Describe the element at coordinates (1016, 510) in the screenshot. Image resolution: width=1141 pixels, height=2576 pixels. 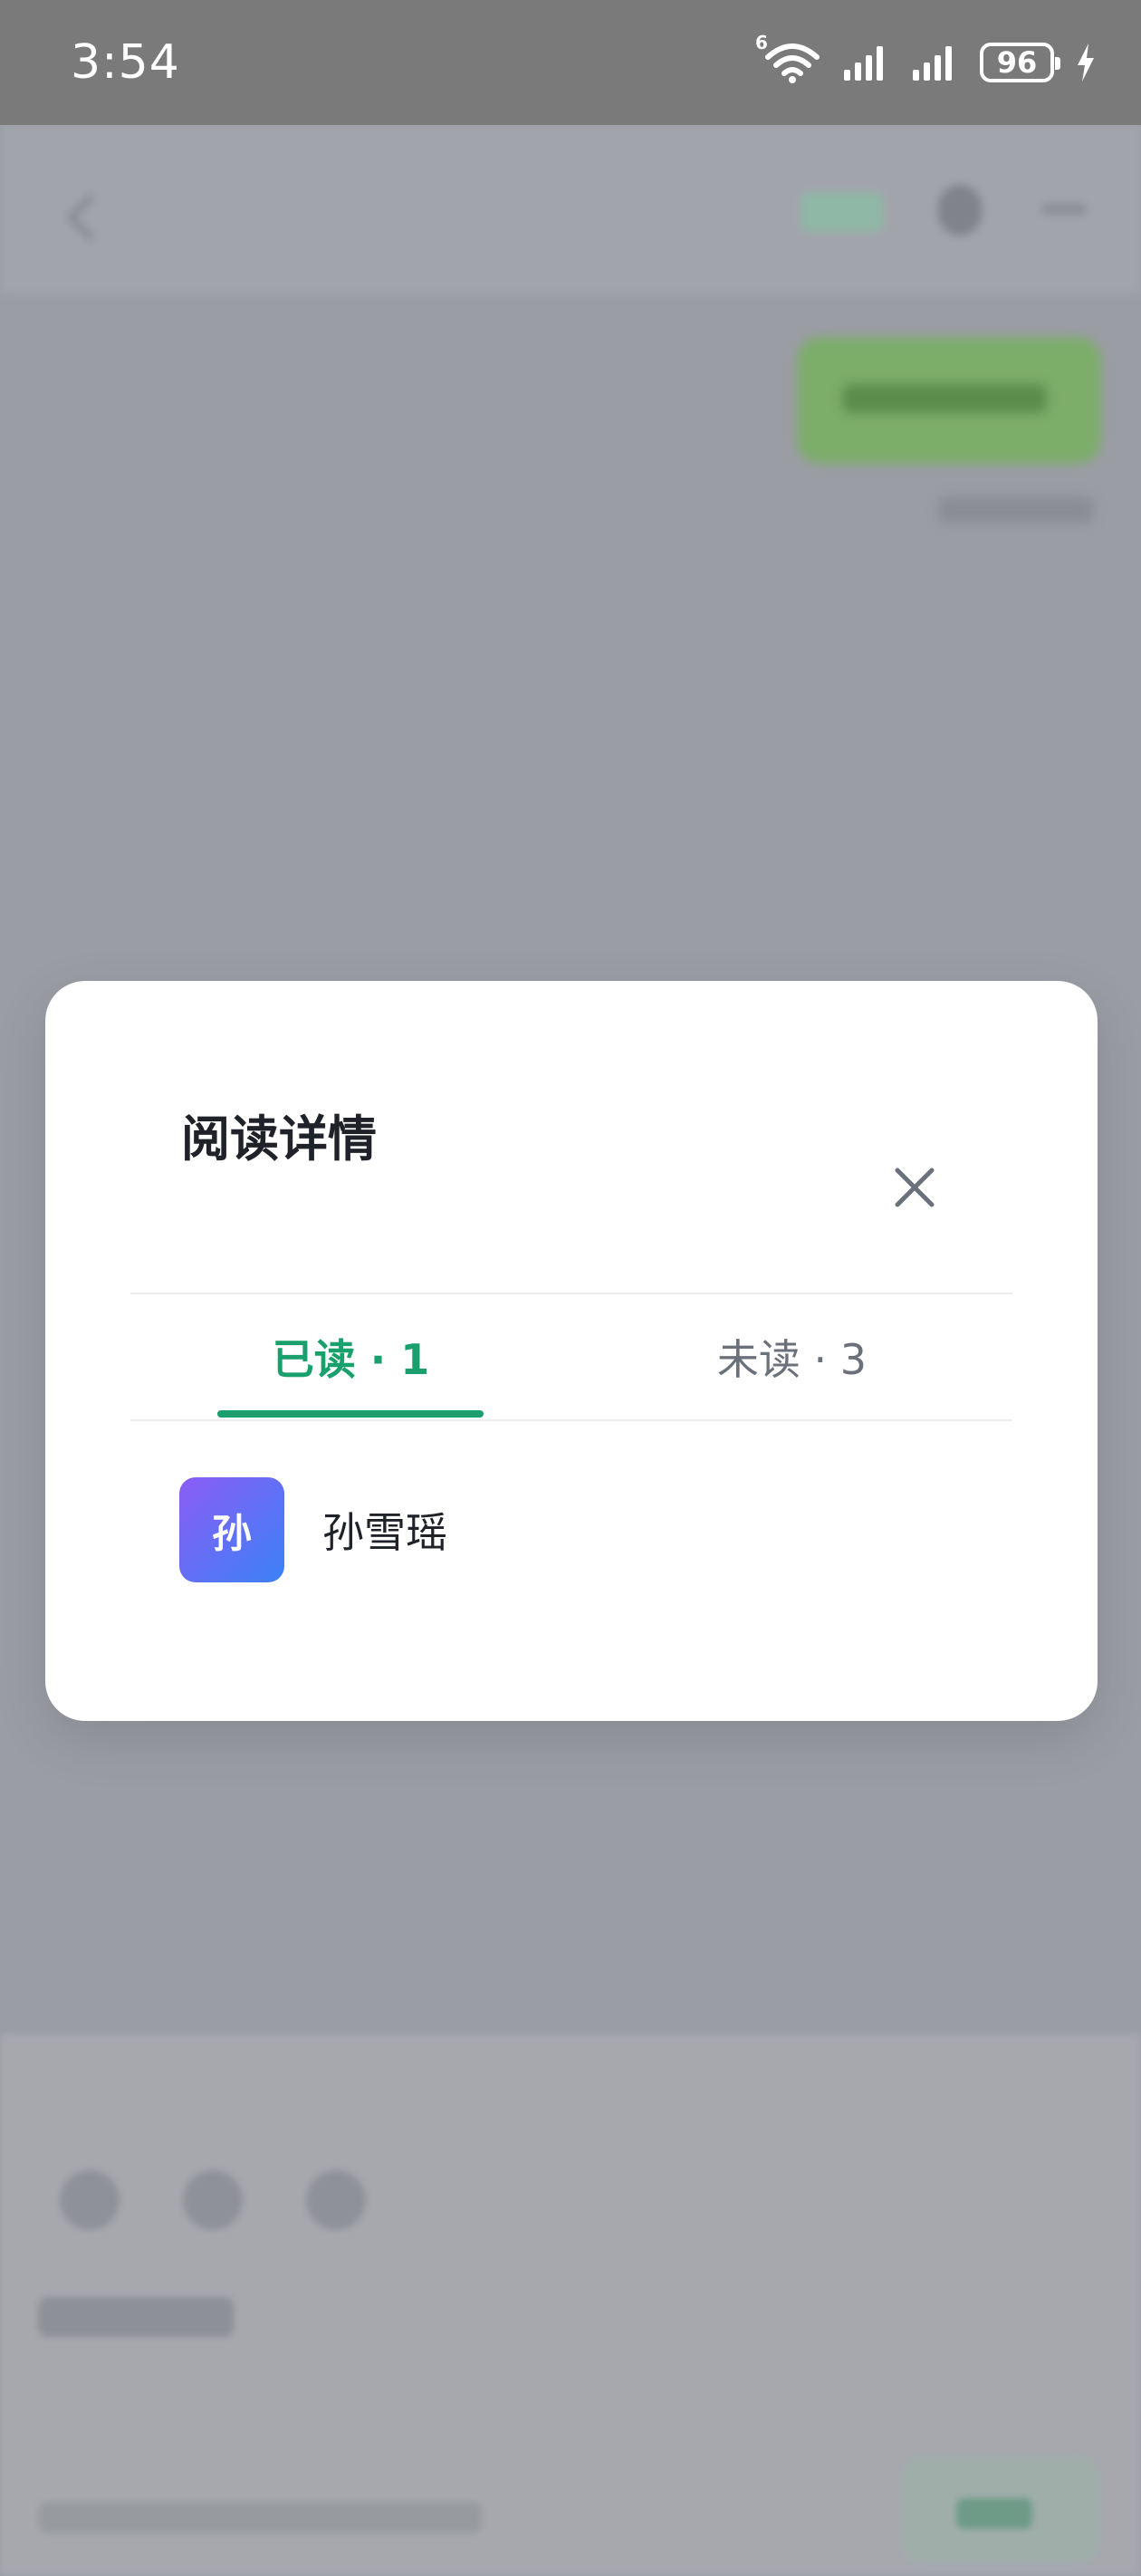
I see `background-message-meta` at that location.